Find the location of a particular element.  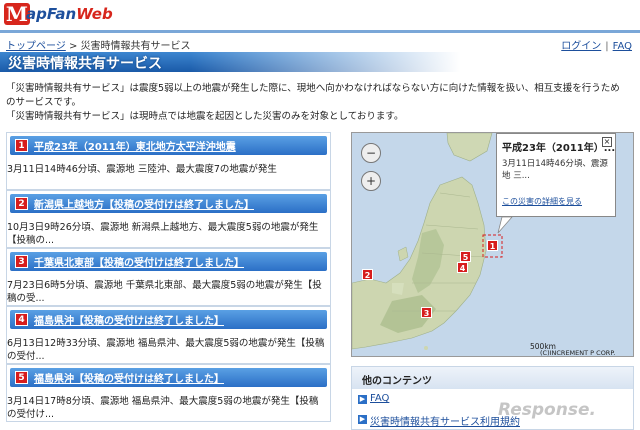

zoom-in-button: + is located at coordinates (371, 181).